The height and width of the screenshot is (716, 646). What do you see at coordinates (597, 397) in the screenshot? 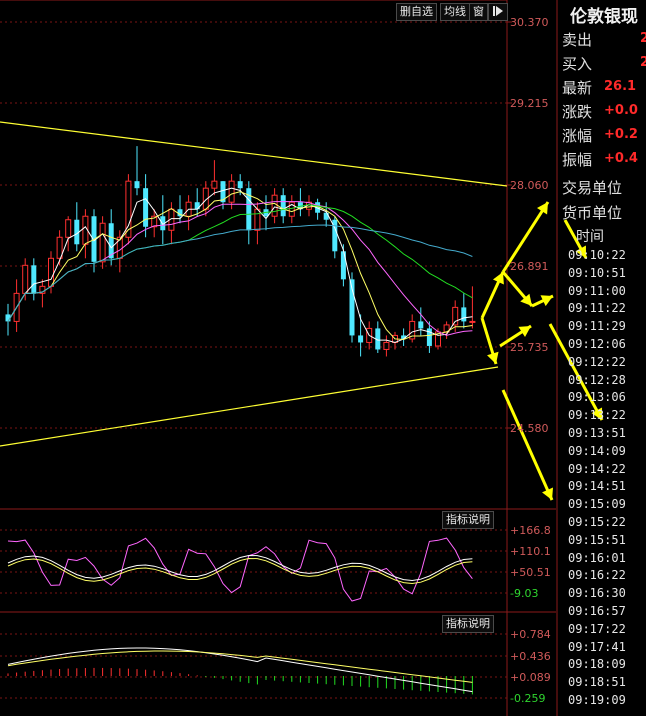
I see `tick-time: 09:13:06` at bounding box center [597, 397].